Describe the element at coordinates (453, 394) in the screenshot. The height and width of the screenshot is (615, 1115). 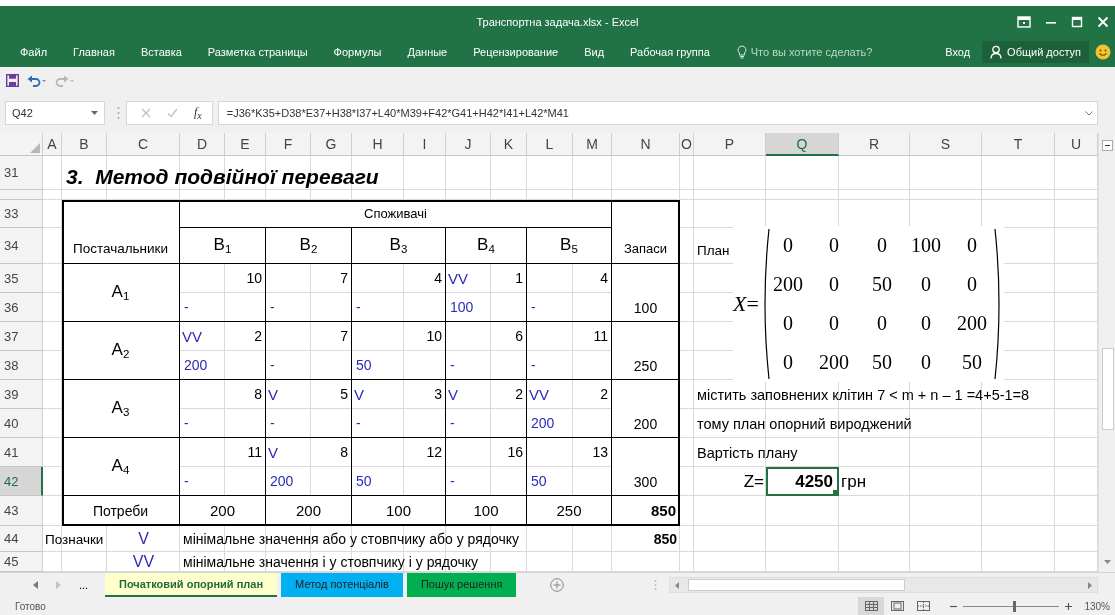
I see `mark-symbol: V` at that location.